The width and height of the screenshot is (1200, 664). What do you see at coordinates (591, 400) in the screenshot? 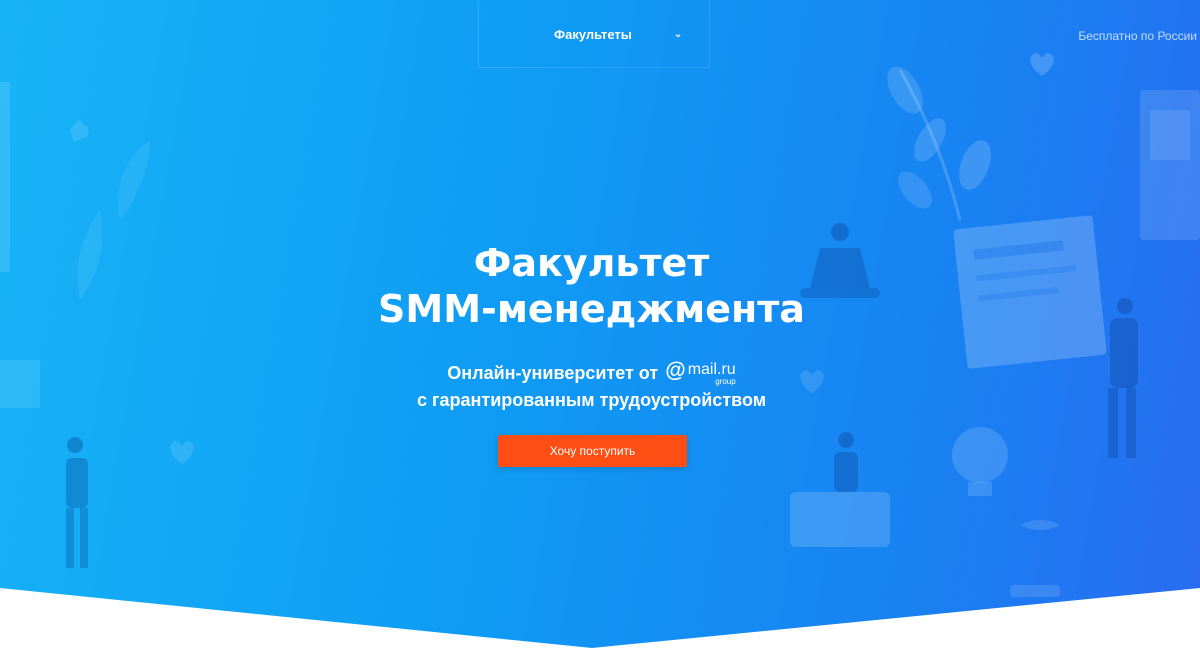
I see `subtitle-line-2: с гарантированным трудоустройством` at bounding box center [591, 400].